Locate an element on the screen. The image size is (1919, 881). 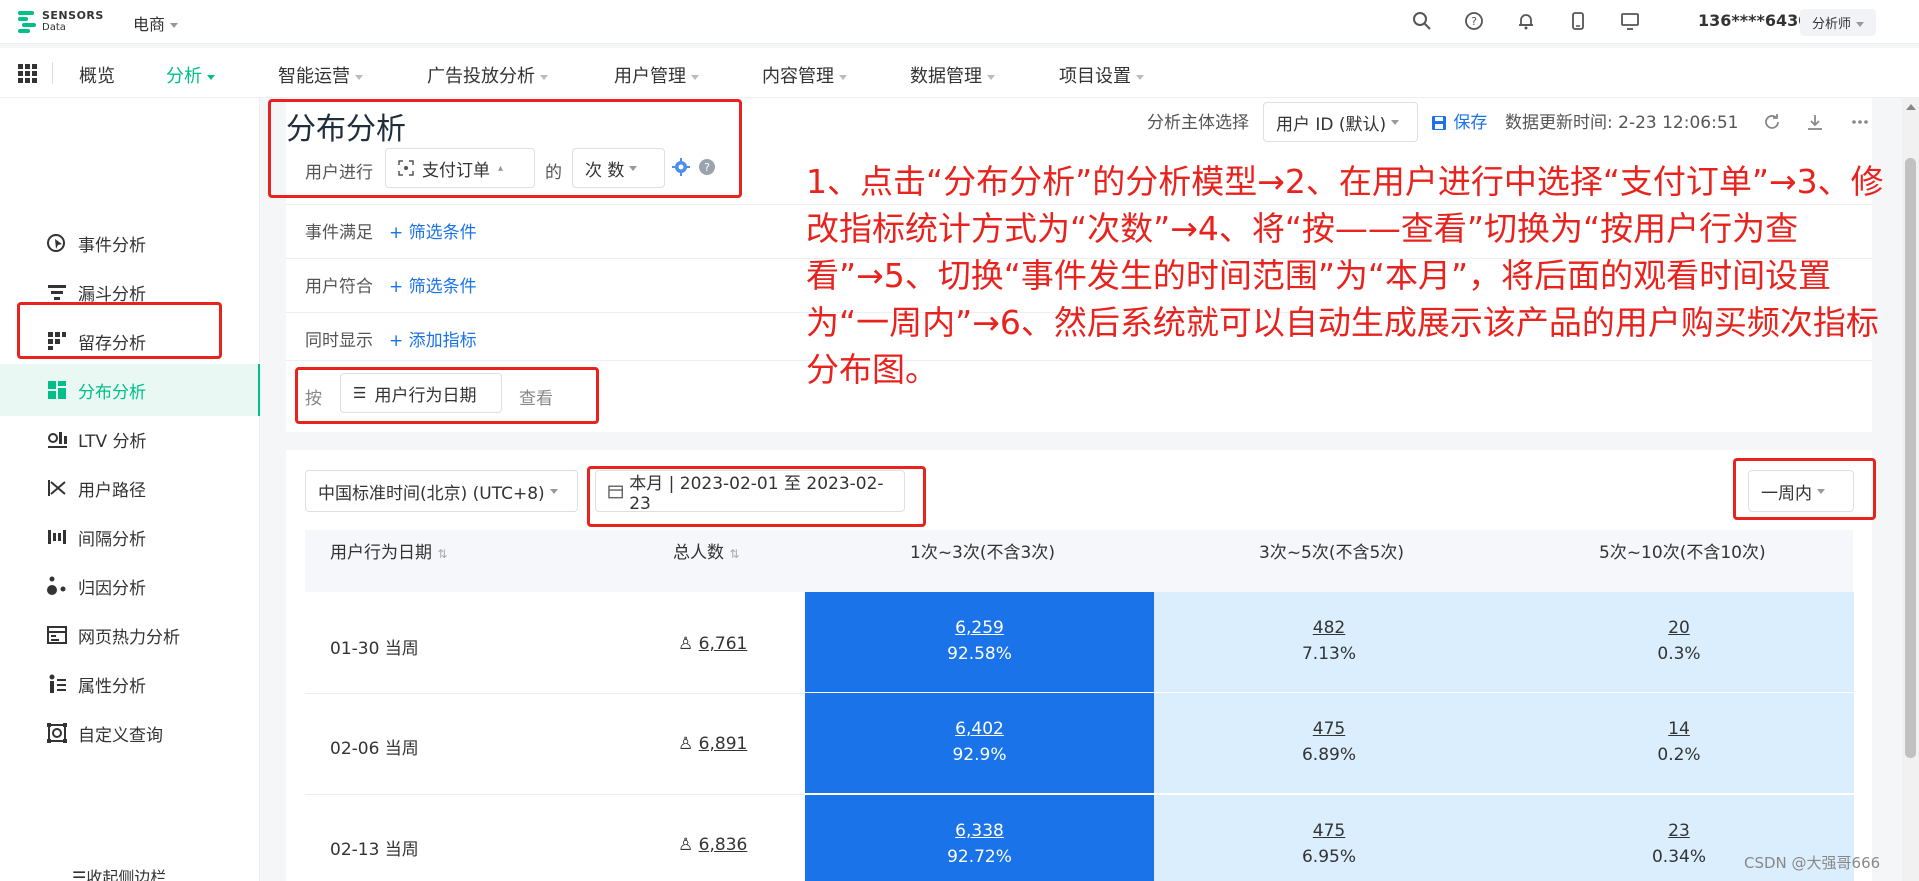
event-satisfy-label: 事件满足 is located at coordinates (339, 233).